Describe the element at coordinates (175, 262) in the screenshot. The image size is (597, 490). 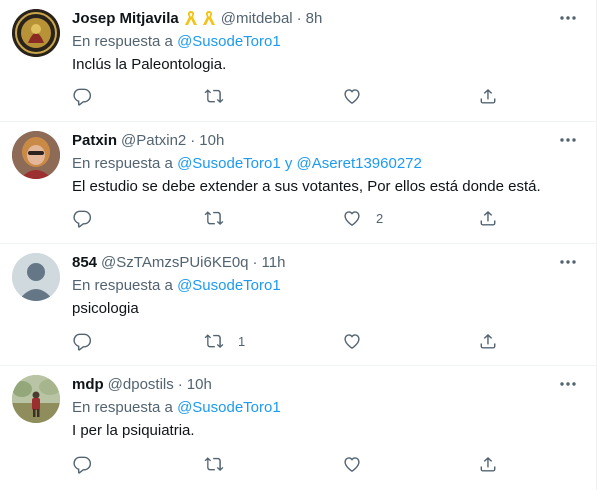
I see `user-handle: @SzTAmzsPUi6KE0q` at that location.